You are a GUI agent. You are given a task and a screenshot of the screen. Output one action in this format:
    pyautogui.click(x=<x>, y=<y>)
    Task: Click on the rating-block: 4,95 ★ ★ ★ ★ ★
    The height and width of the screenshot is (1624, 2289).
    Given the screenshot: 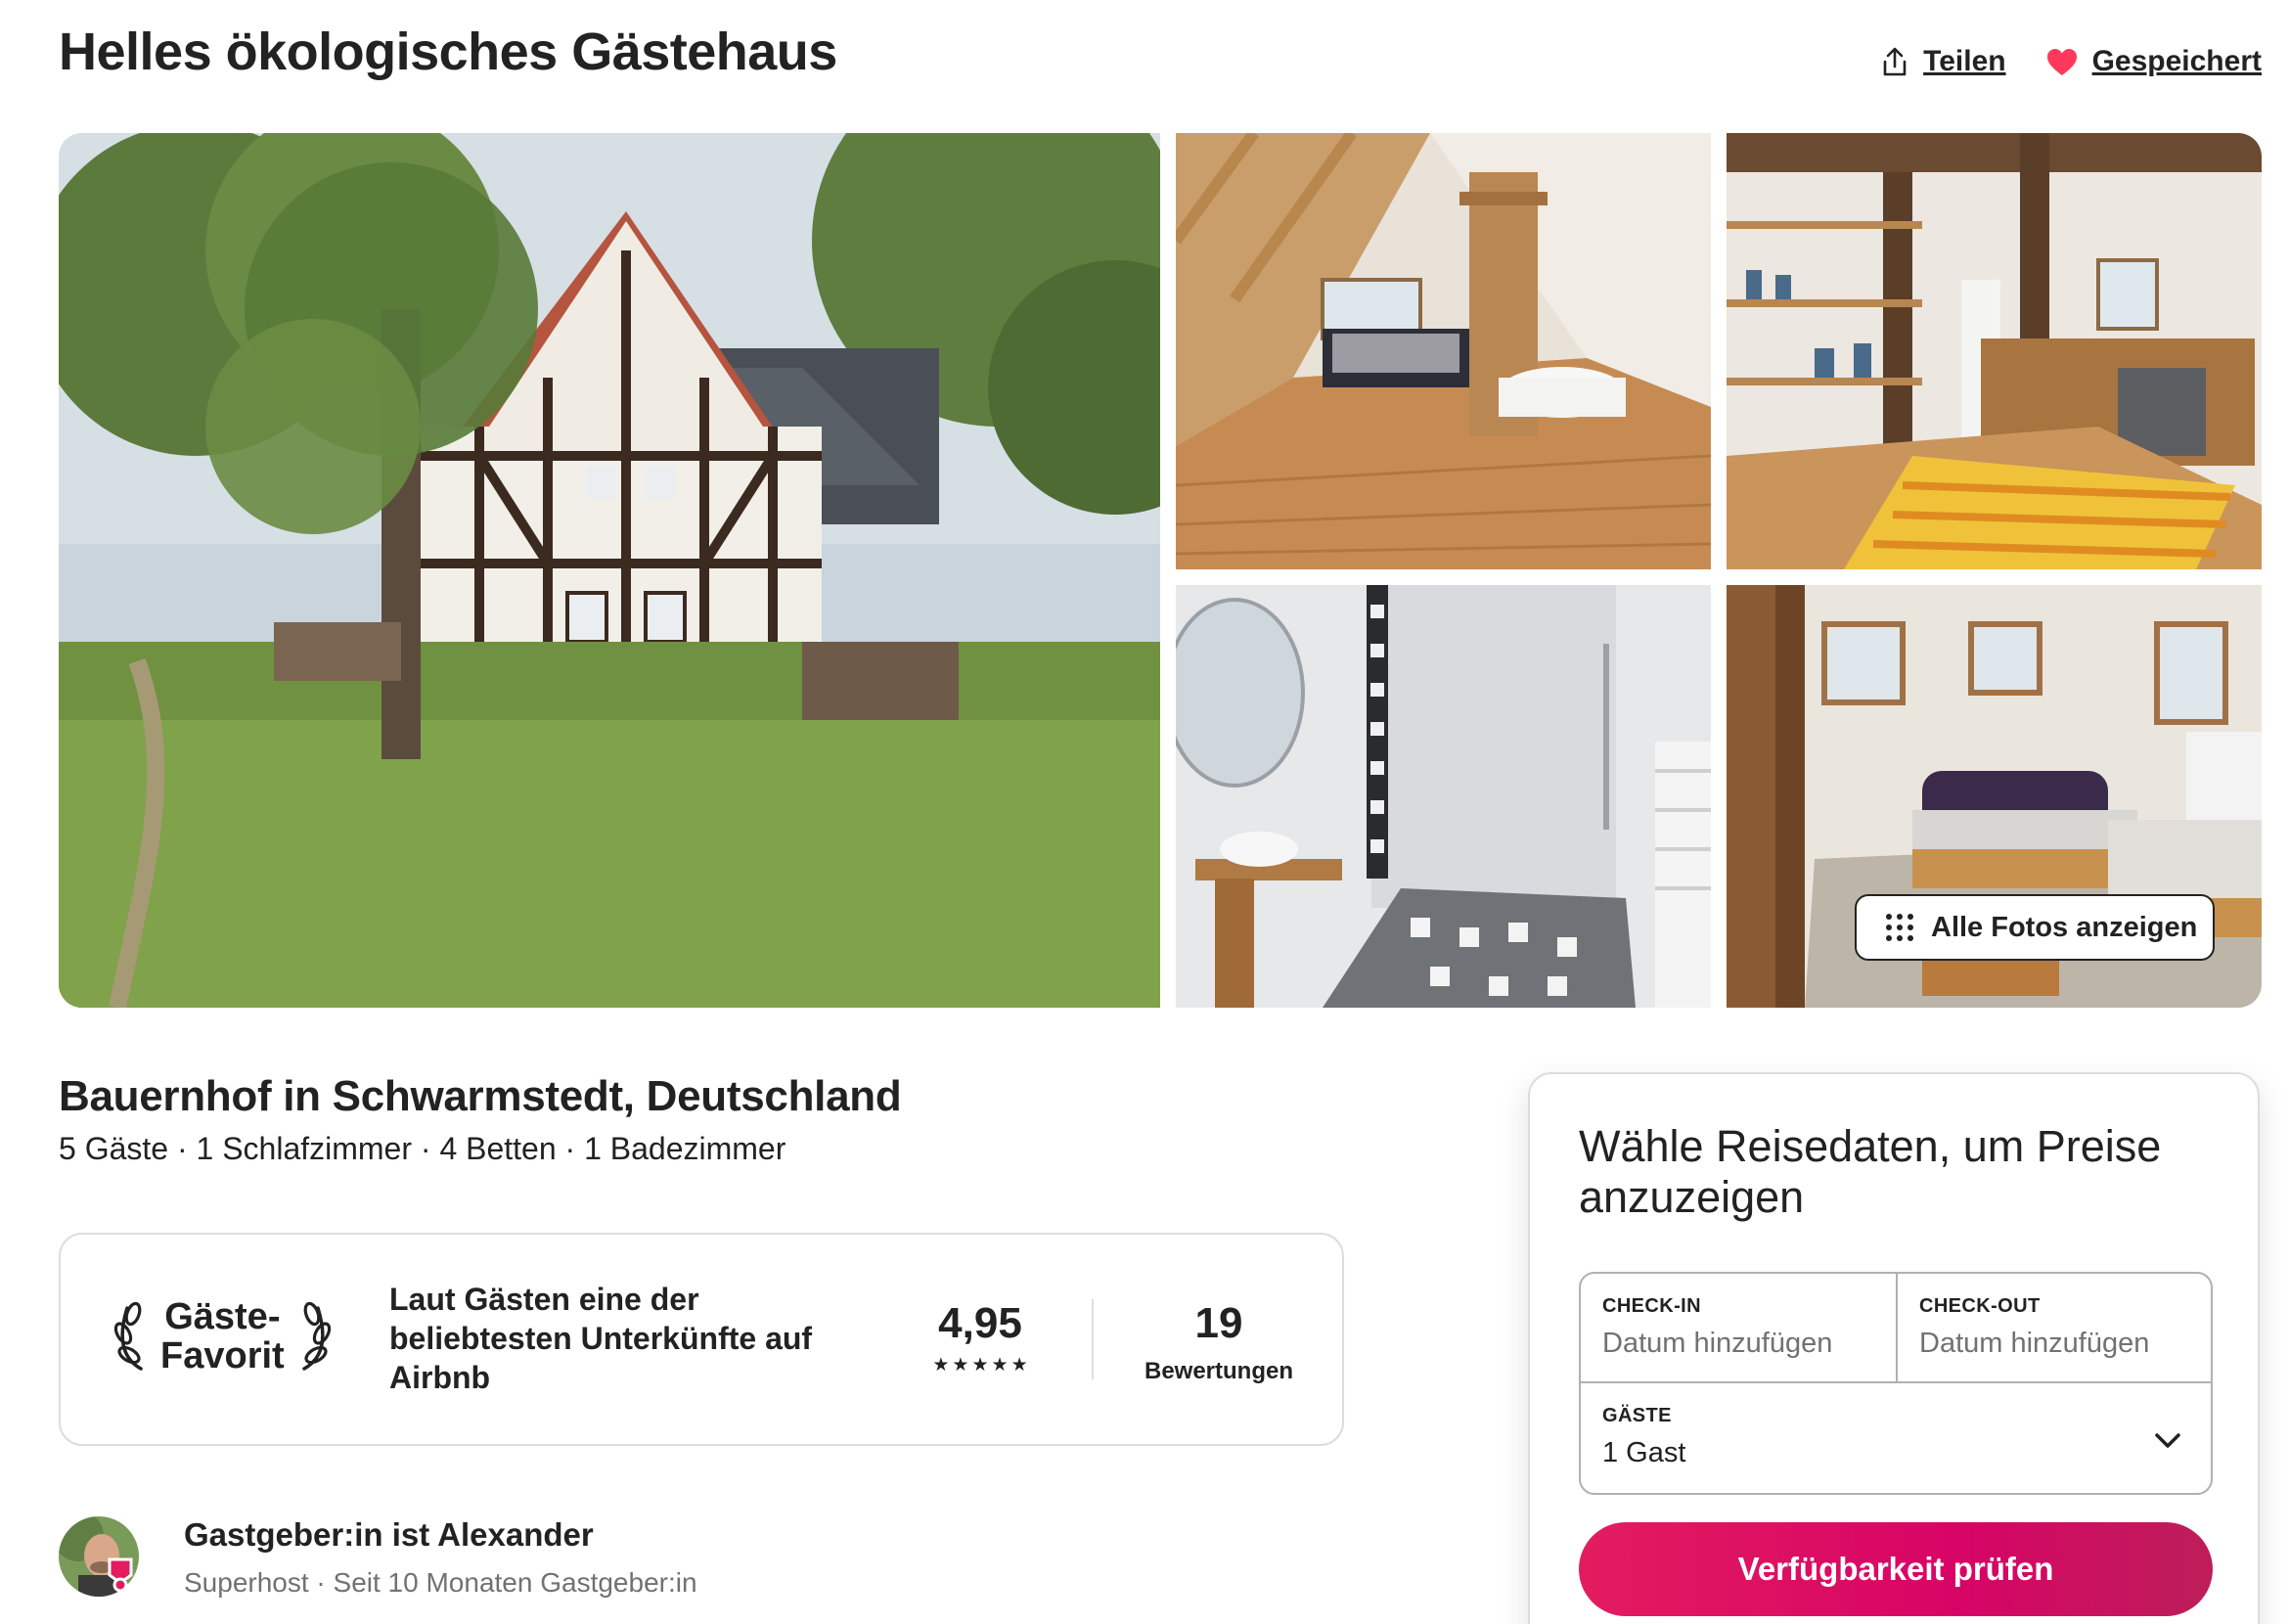 What is the action you would take?
    pyautogui.click(x=980, y=1337)
    